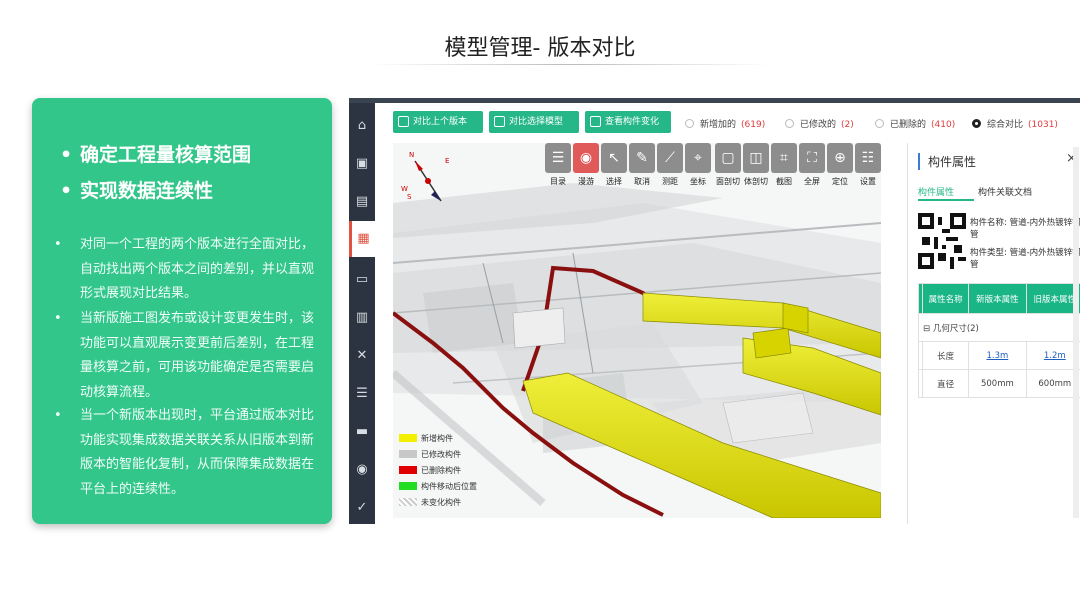 The height and width of the screenshot is (608, 1080). I want to click on compass-north: N, so click(412, 155).